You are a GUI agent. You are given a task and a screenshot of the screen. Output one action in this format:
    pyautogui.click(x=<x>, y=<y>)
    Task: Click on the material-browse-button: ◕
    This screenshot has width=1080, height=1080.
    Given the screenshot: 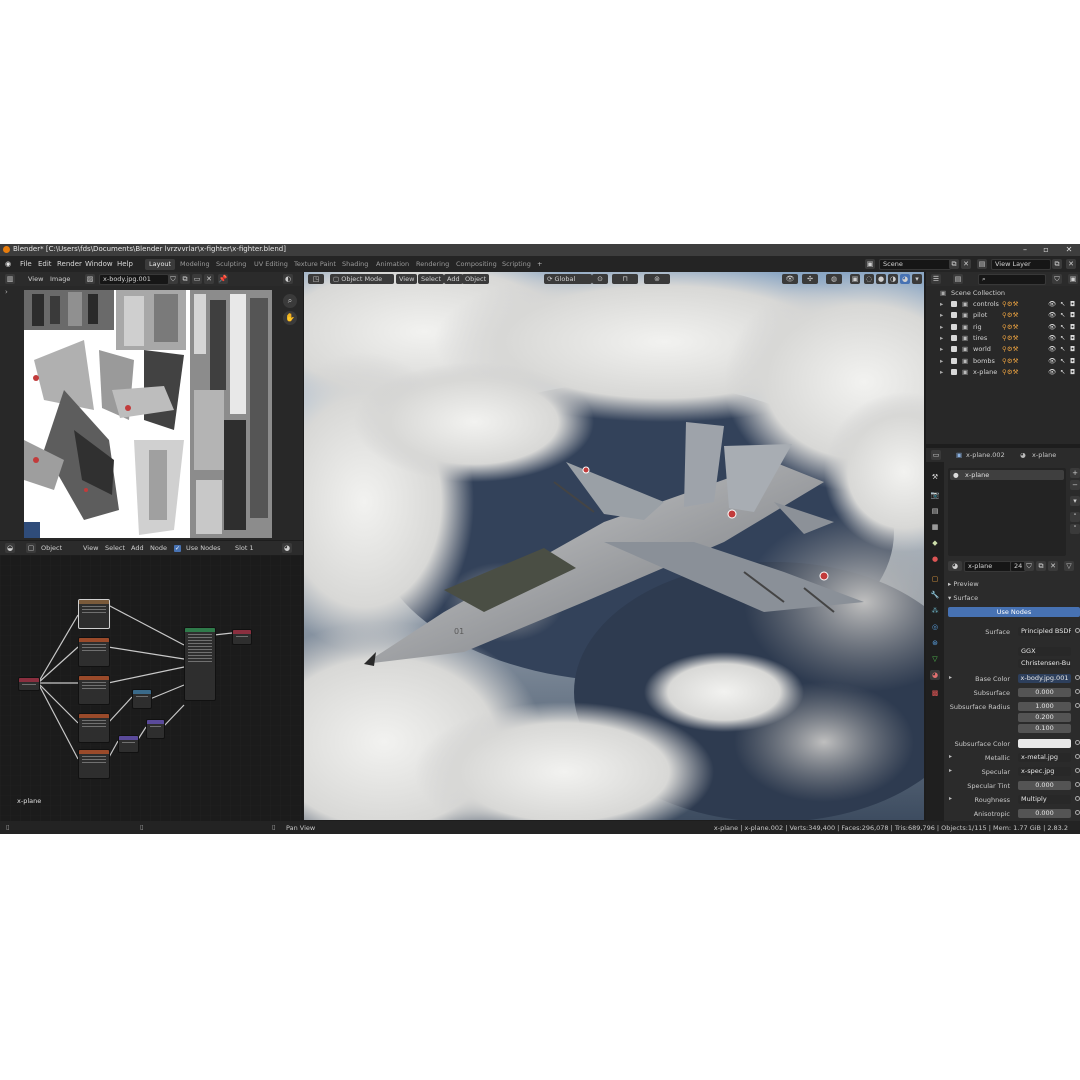 What is the action you would take?
    pyautogui.click(x=955, y=566)
    